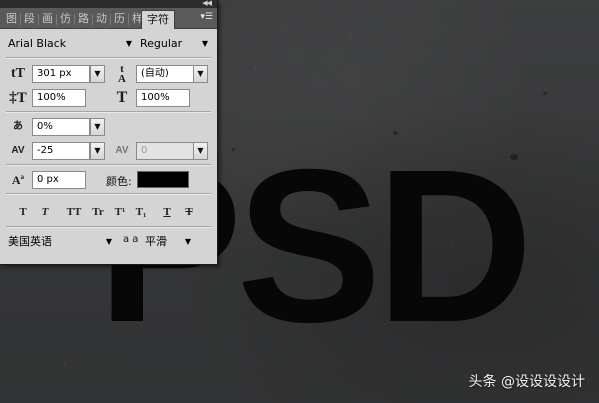  I want to click on font-family-select: Arial Black ▼, so click(70, 44).